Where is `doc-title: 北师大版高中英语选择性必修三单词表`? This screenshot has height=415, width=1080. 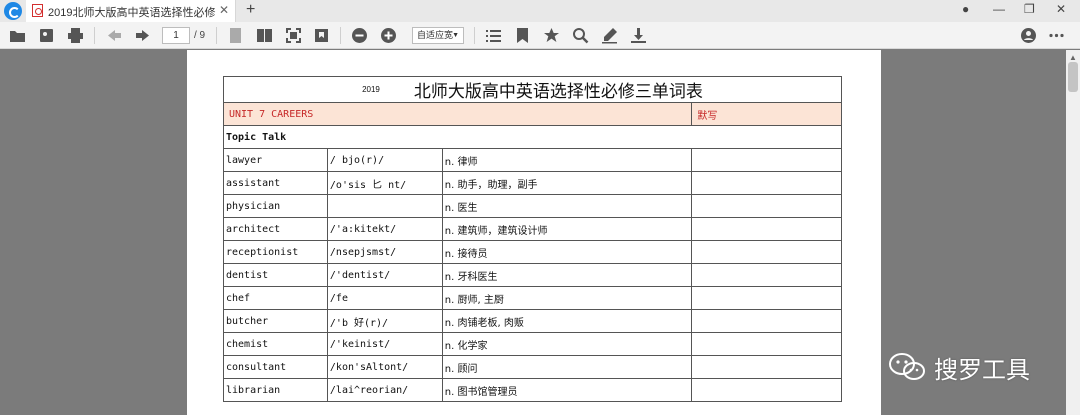 doc-title: 北师大版高中英语选择性必修三单词表 is located at coordinates (558, 92).